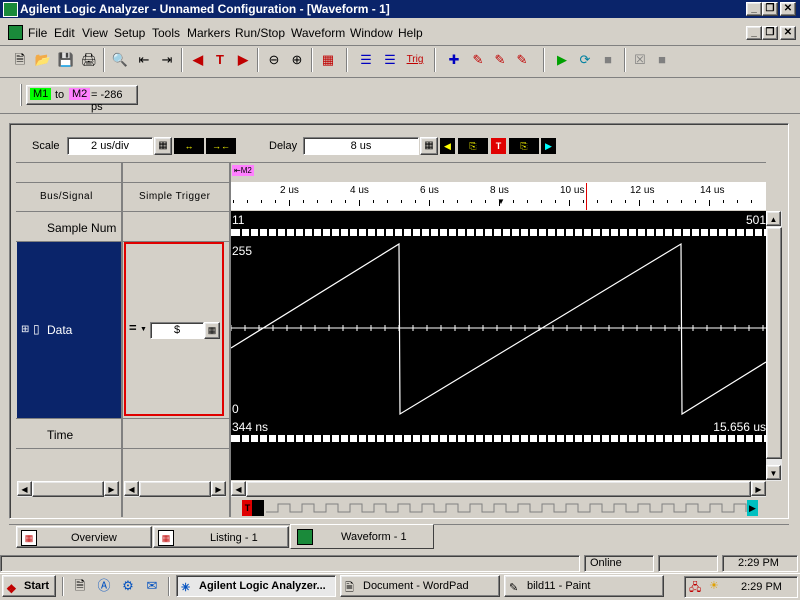 The width and height of the screenshot is (800, 600). I want to click on menu-help: Help, so click(410, 33).